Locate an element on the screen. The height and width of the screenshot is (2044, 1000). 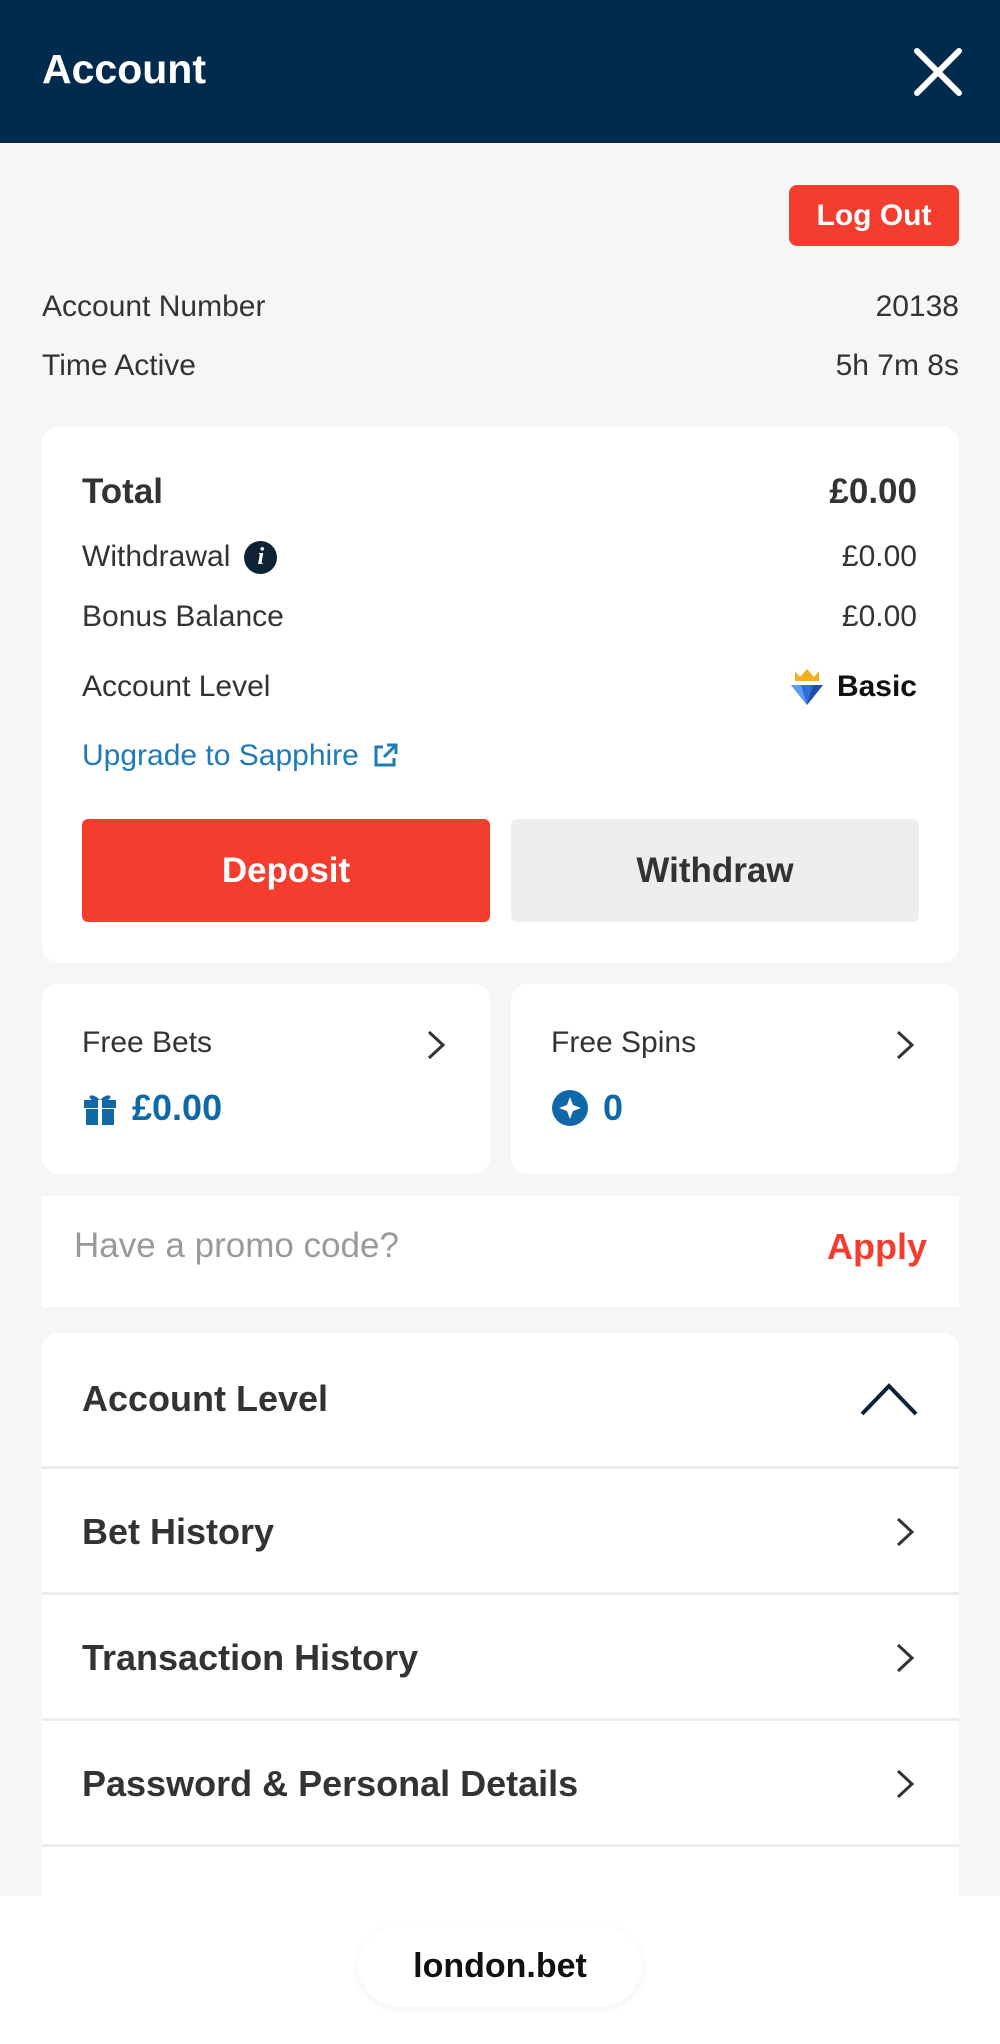
spin-star-icon is located at coordinates (570, 1108).